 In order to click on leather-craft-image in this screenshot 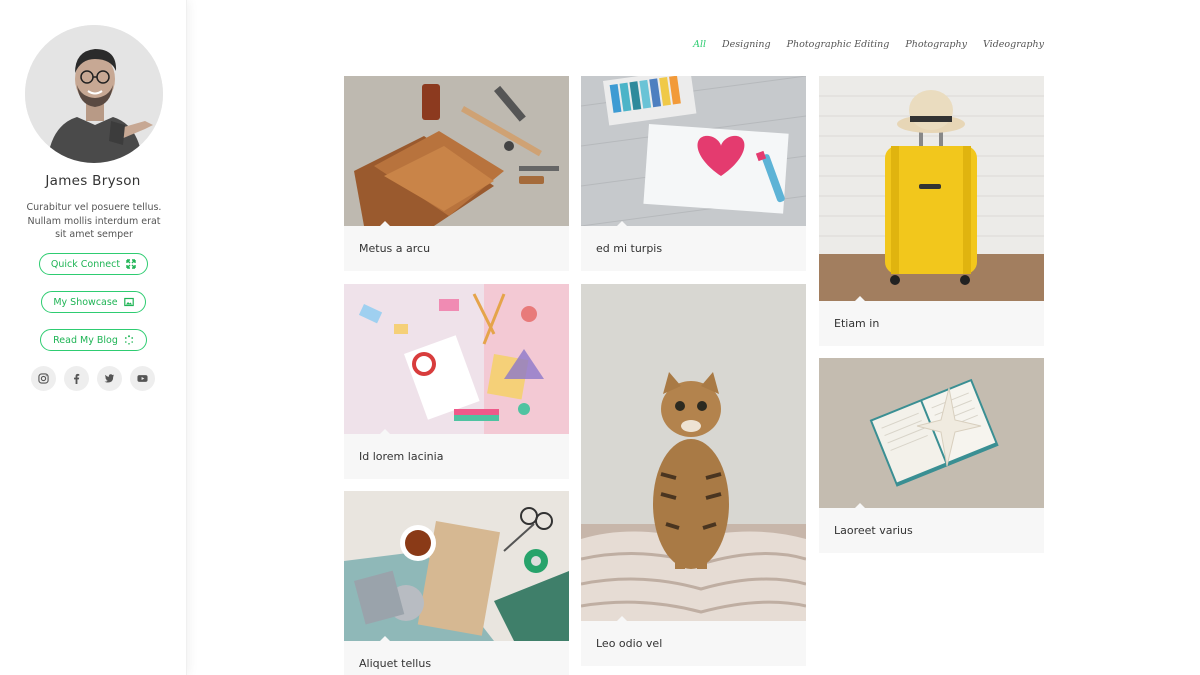, I will do `click(456, 151)`.